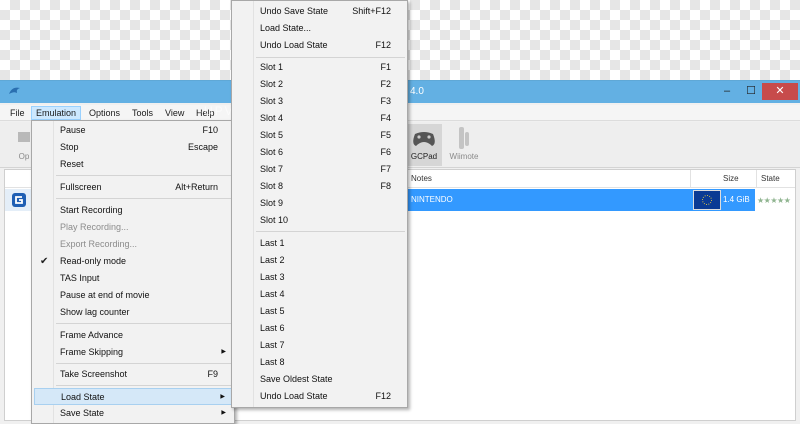 This screenshot has width=800, height=424. What do you see at coordinates (133, 312) in the screenshot?
I see `menu-item-show-lag-counter: Show lag counter` at bounding box center [133, 312].